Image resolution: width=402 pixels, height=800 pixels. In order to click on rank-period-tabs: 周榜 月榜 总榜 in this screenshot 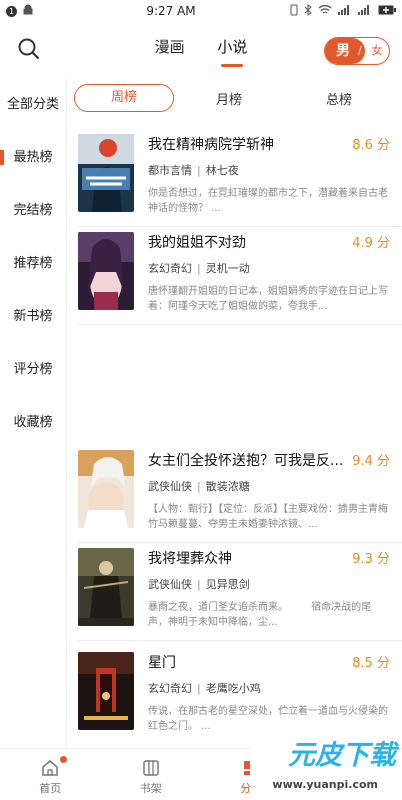, I will do `click(234, 98)`.